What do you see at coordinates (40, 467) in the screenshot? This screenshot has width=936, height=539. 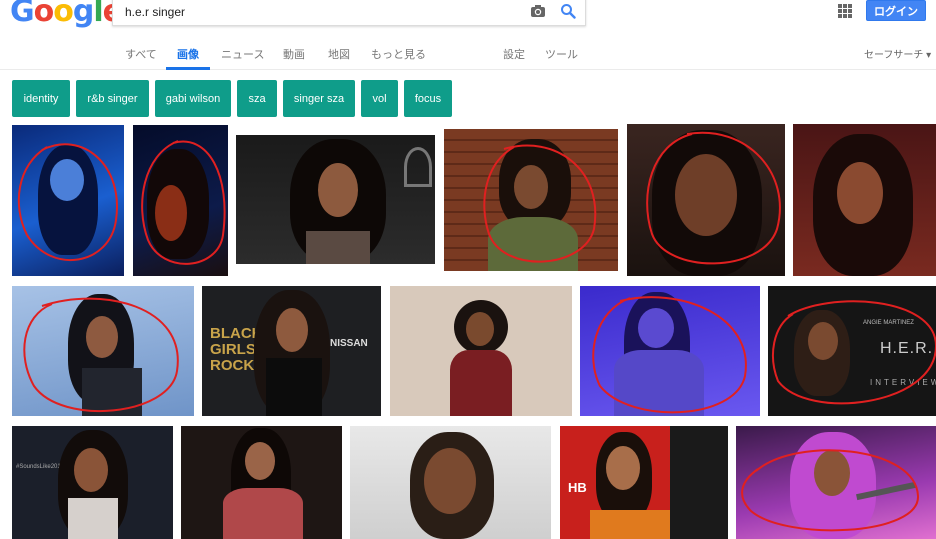 I see `backdrop-text: #SoundsLike2017` at bounding box center [40, 467].